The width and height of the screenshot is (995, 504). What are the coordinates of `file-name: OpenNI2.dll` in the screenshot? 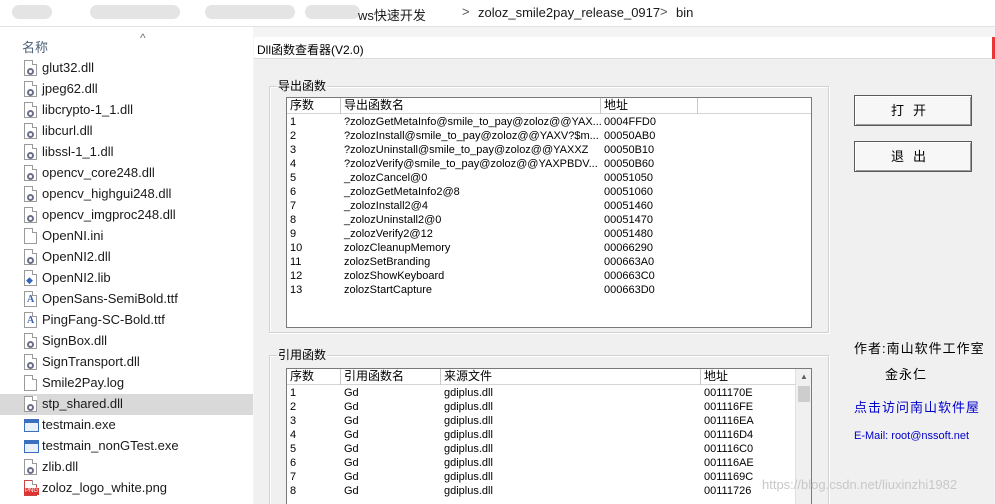 It's located at (76, 256).